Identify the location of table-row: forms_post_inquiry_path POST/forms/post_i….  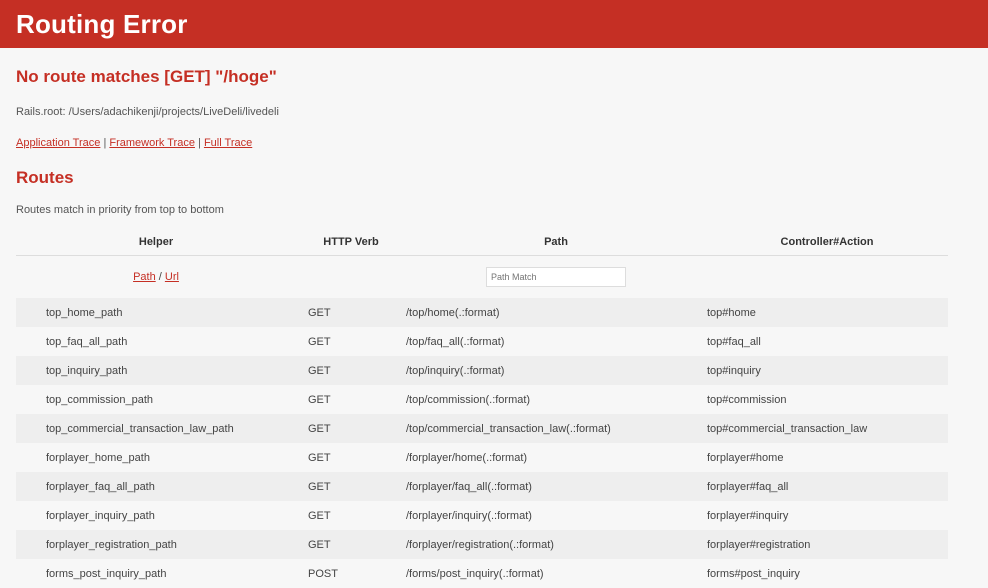
(482, 573).